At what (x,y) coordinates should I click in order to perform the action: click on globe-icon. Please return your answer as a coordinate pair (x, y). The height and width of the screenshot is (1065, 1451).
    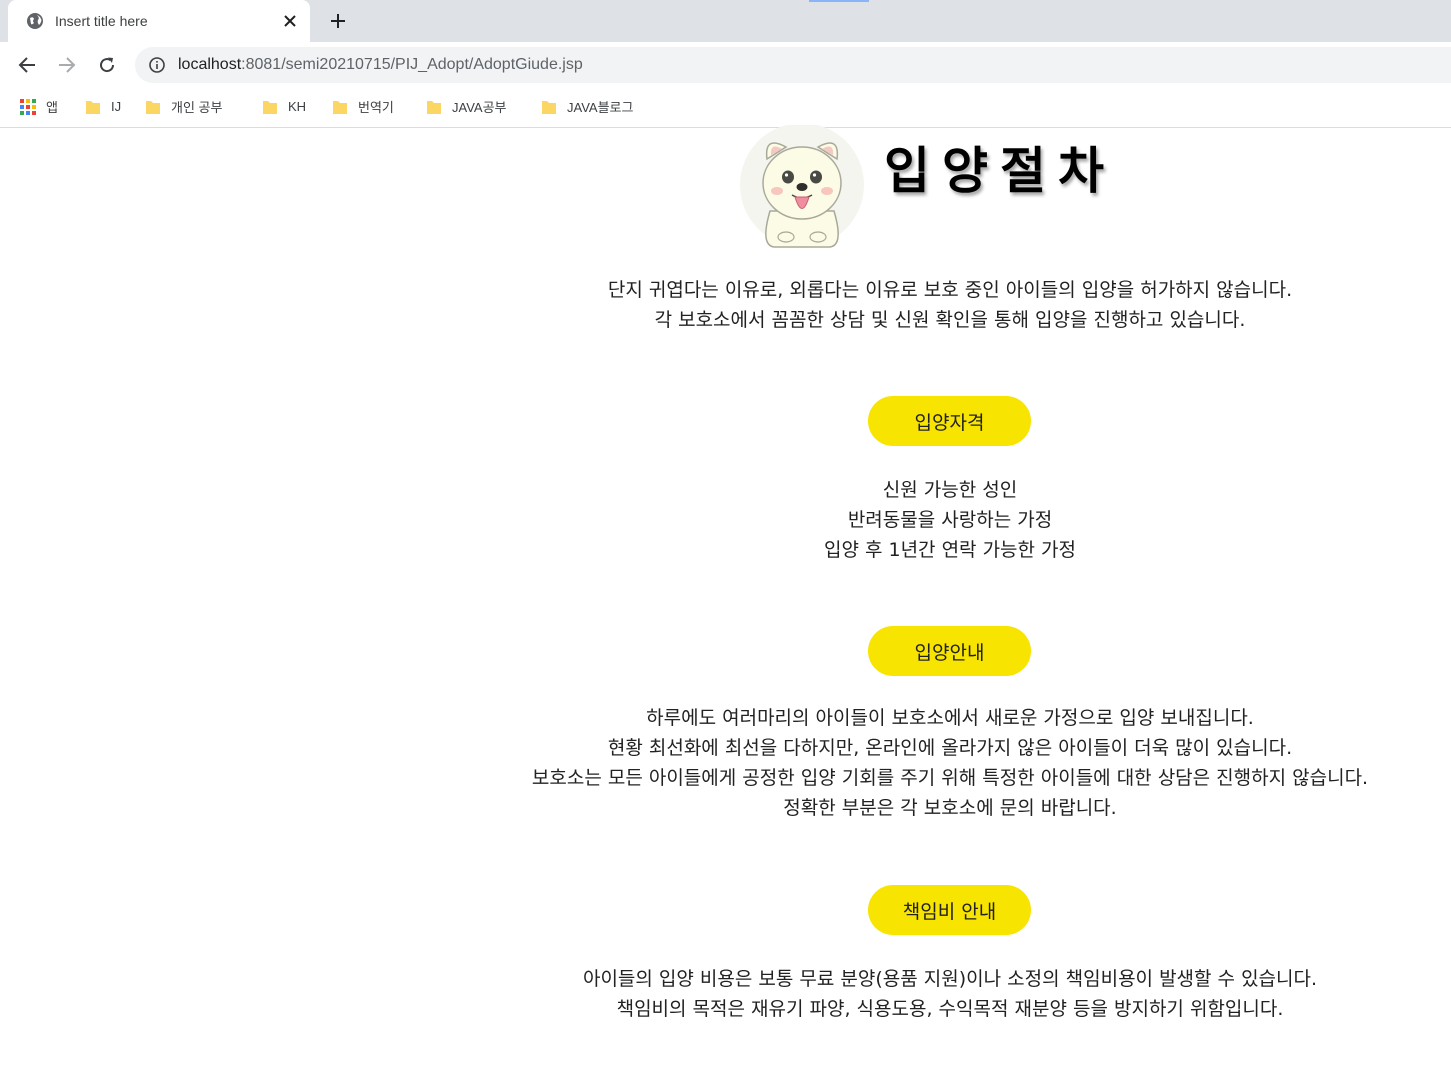
    Looking at the image, I should click on (35, 21).